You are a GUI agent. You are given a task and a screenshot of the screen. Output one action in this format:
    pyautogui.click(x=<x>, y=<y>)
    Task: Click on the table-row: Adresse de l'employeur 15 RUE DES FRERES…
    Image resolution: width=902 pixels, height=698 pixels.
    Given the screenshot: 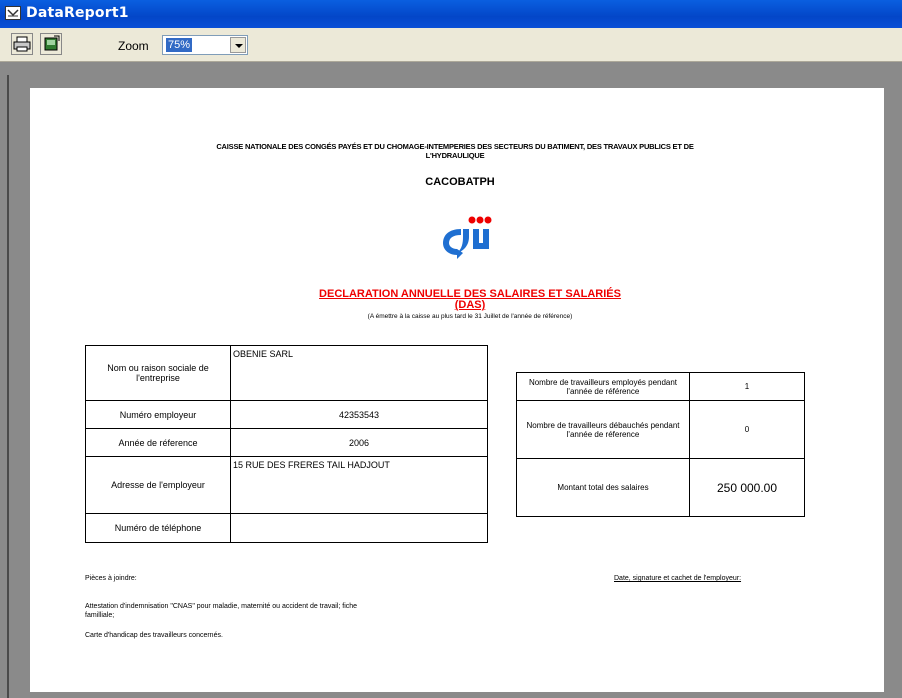 What is the action you would take?
    pyautogui.click(x=286, y=485)
    